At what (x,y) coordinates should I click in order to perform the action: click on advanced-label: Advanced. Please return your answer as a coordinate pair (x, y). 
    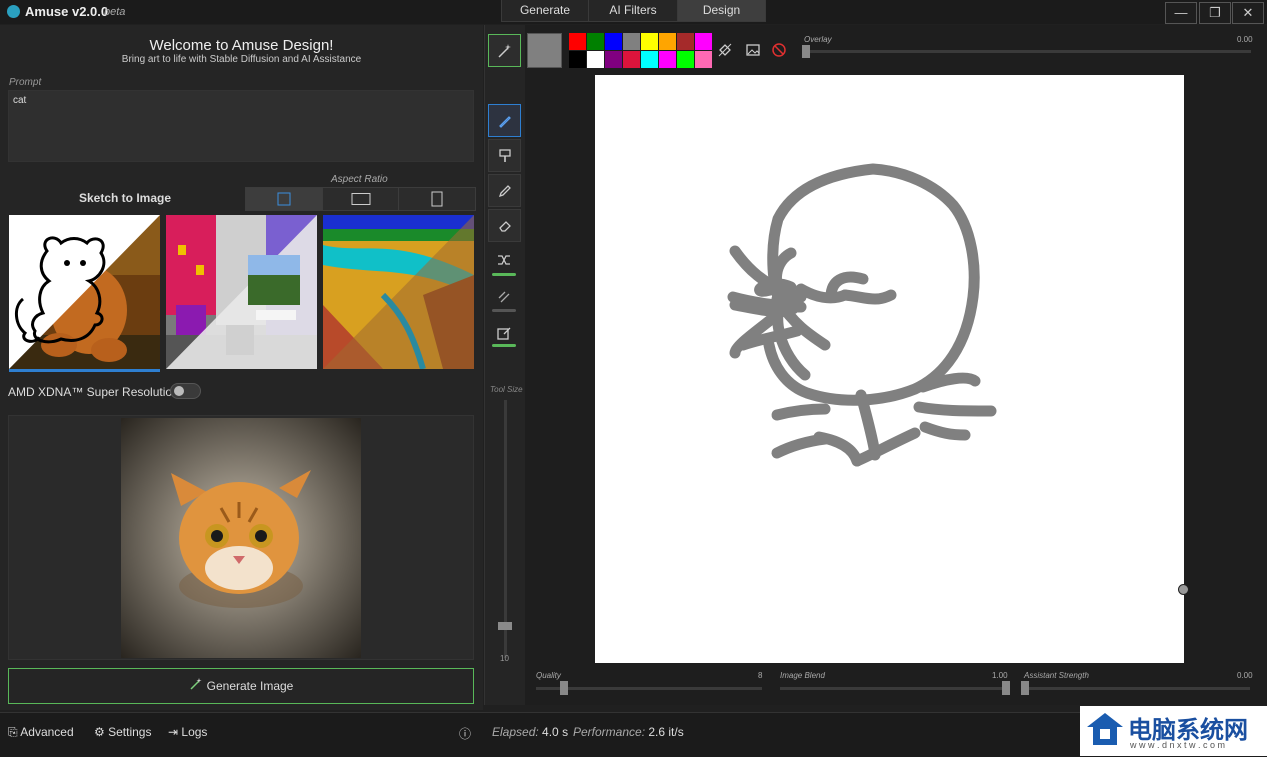
    Looking at the image, I should click on (47, 732).